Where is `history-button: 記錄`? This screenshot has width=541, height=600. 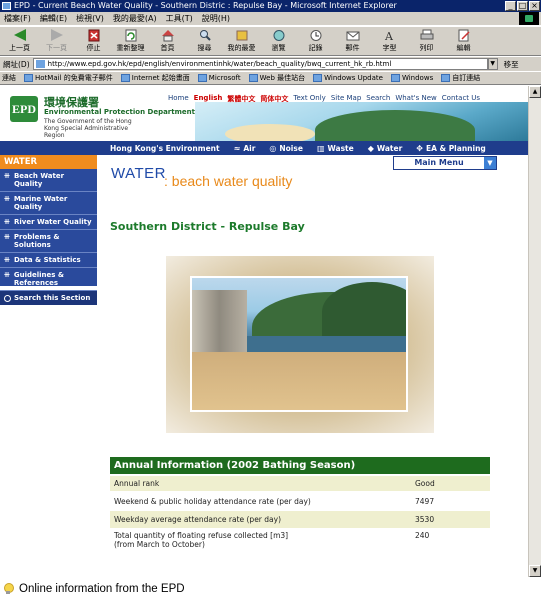 history-button: 記錄 is located at coordinates (315, 40).